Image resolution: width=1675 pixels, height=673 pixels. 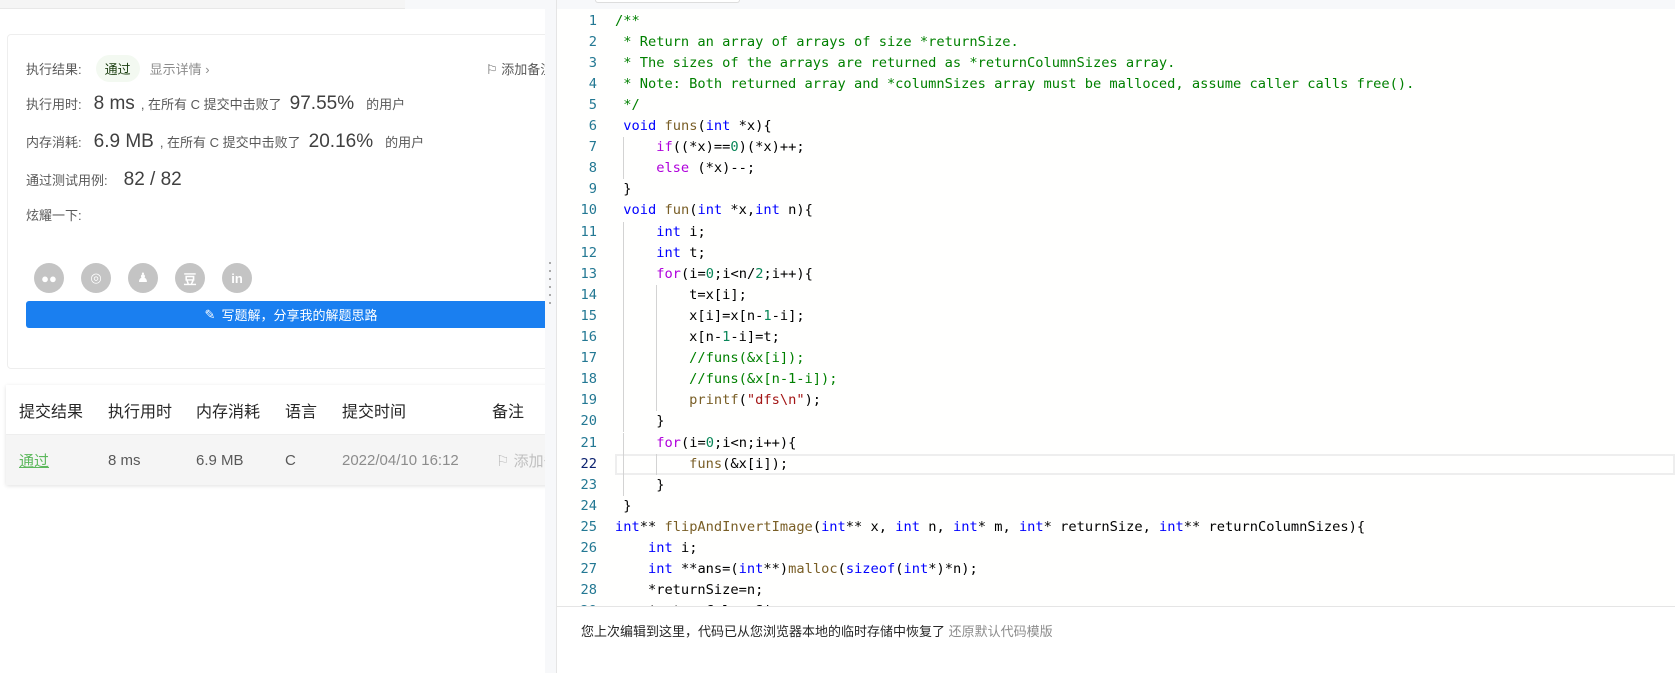 I want to click on add-note-button: ⚐ 添加备注, so click(x=519, y=68).